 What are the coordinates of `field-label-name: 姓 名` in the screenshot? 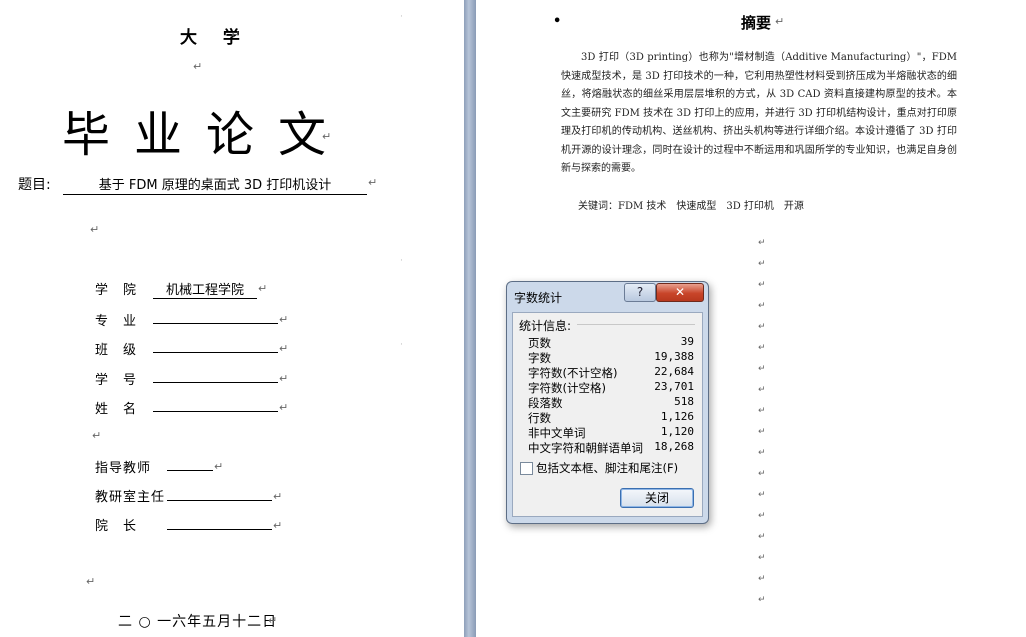 It's located at (116, 409).